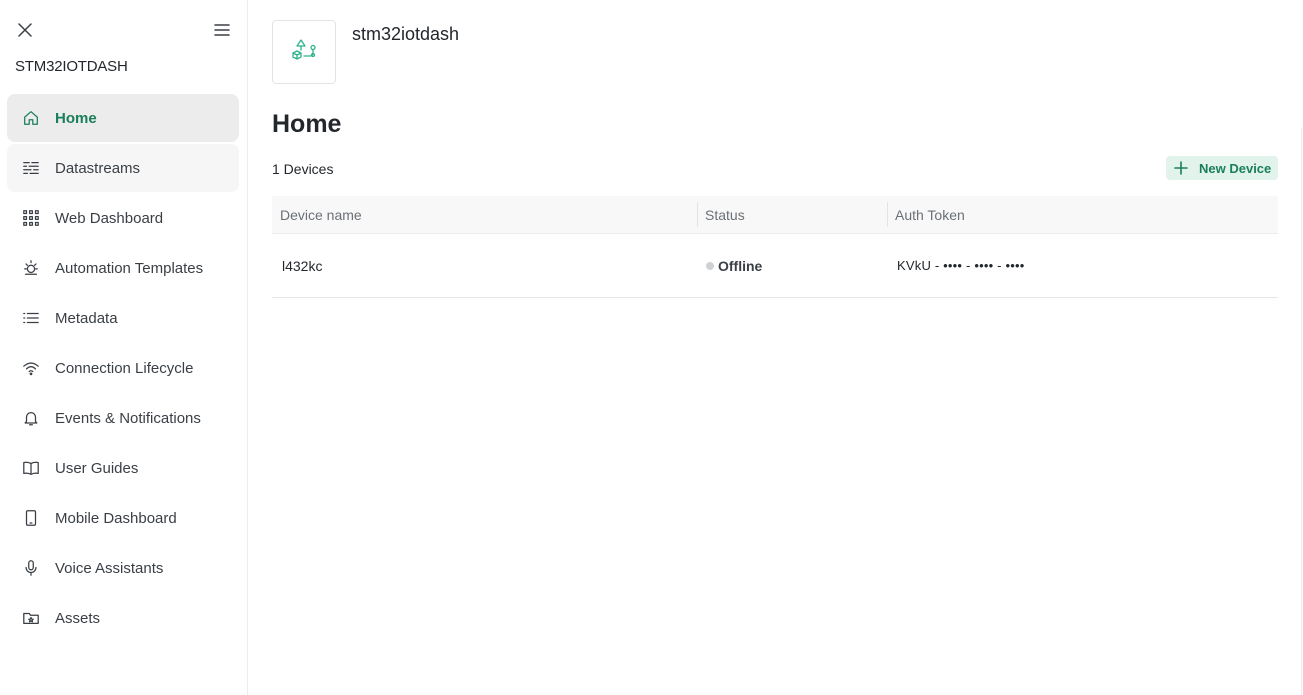  Describe the element at coordinates (31, 518) in the screenshot. I see `mobile-icon` at that location.